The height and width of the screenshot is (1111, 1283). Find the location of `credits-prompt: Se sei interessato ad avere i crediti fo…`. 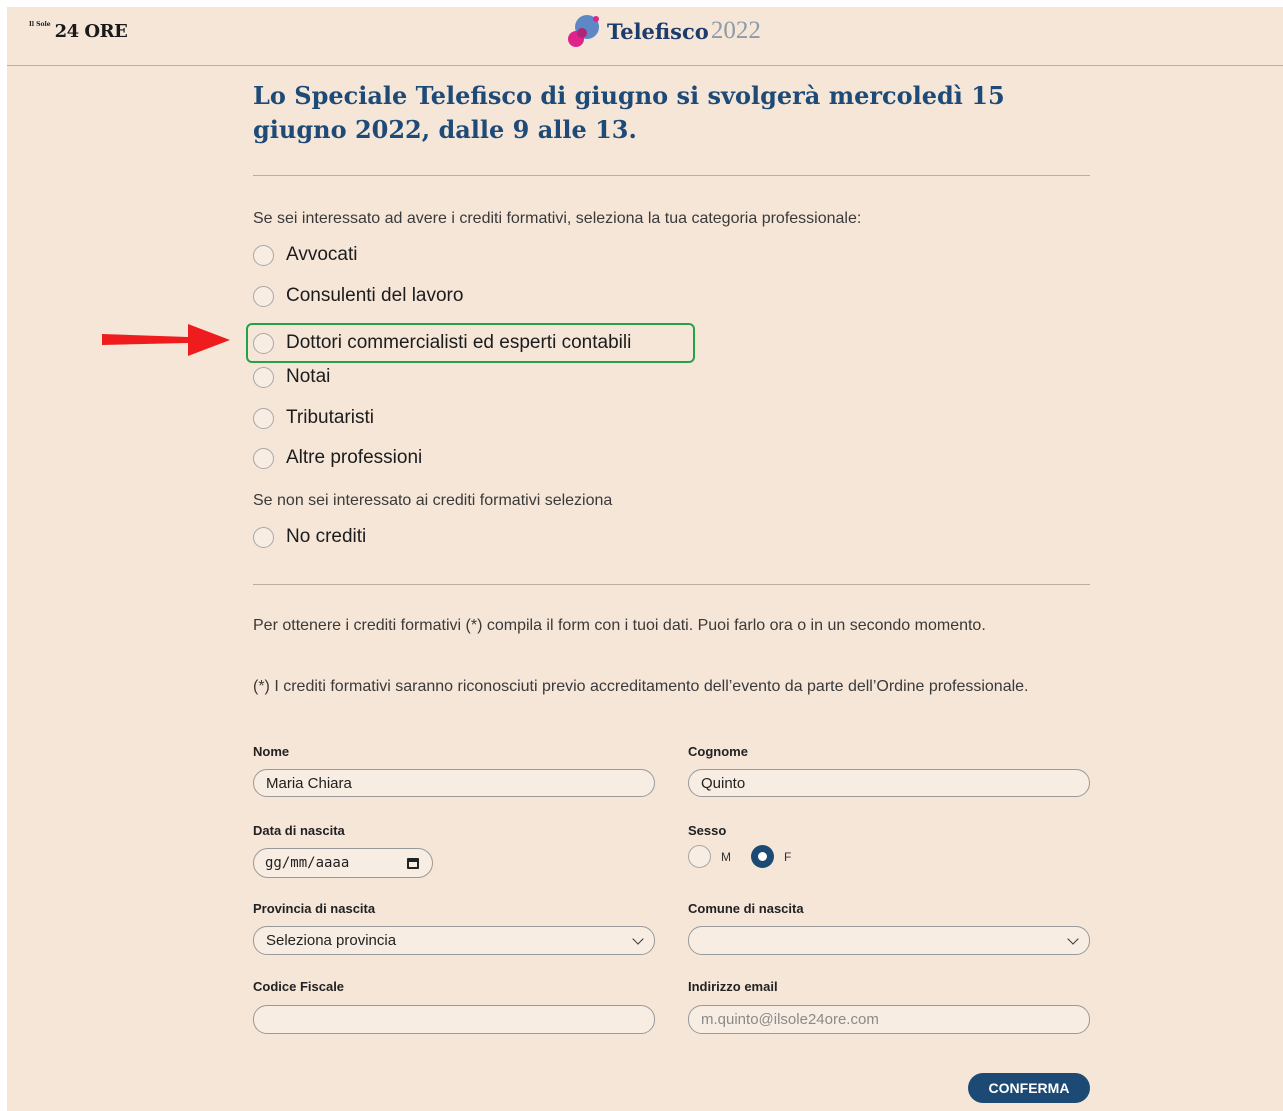

credits-prompt: Se sei interessato ad avere i crediti fo… is located at coordinates (557, 218).